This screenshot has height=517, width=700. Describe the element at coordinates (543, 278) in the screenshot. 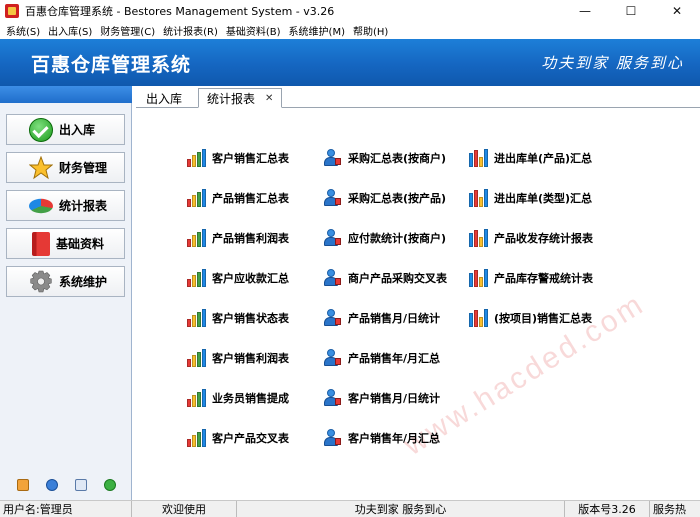

I see `report-label: 产品库存警戒统计表` at that location.